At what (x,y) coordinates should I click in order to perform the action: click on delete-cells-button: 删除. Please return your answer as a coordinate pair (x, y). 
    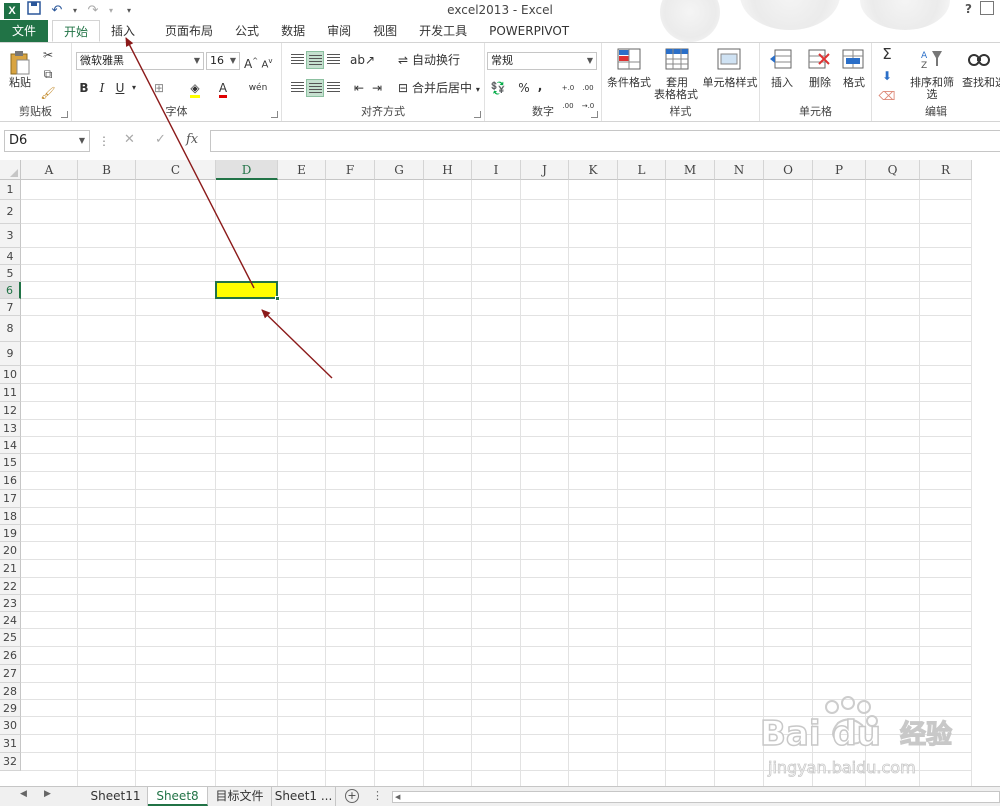
    Looking at the image, I should click on (820, 83).